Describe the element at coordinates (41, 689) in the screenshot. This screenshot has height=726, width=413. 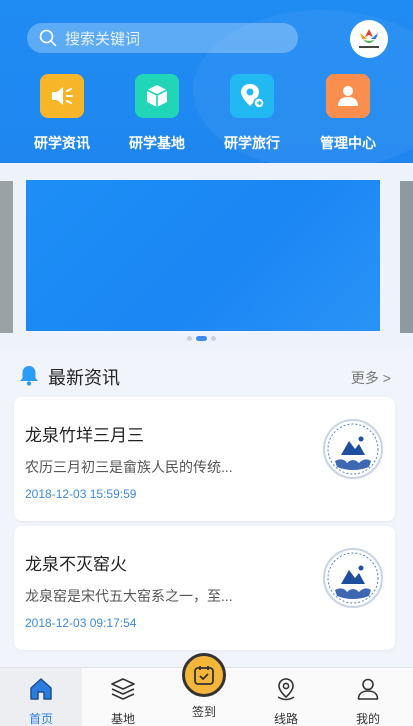
I see `home-icon` at that location.